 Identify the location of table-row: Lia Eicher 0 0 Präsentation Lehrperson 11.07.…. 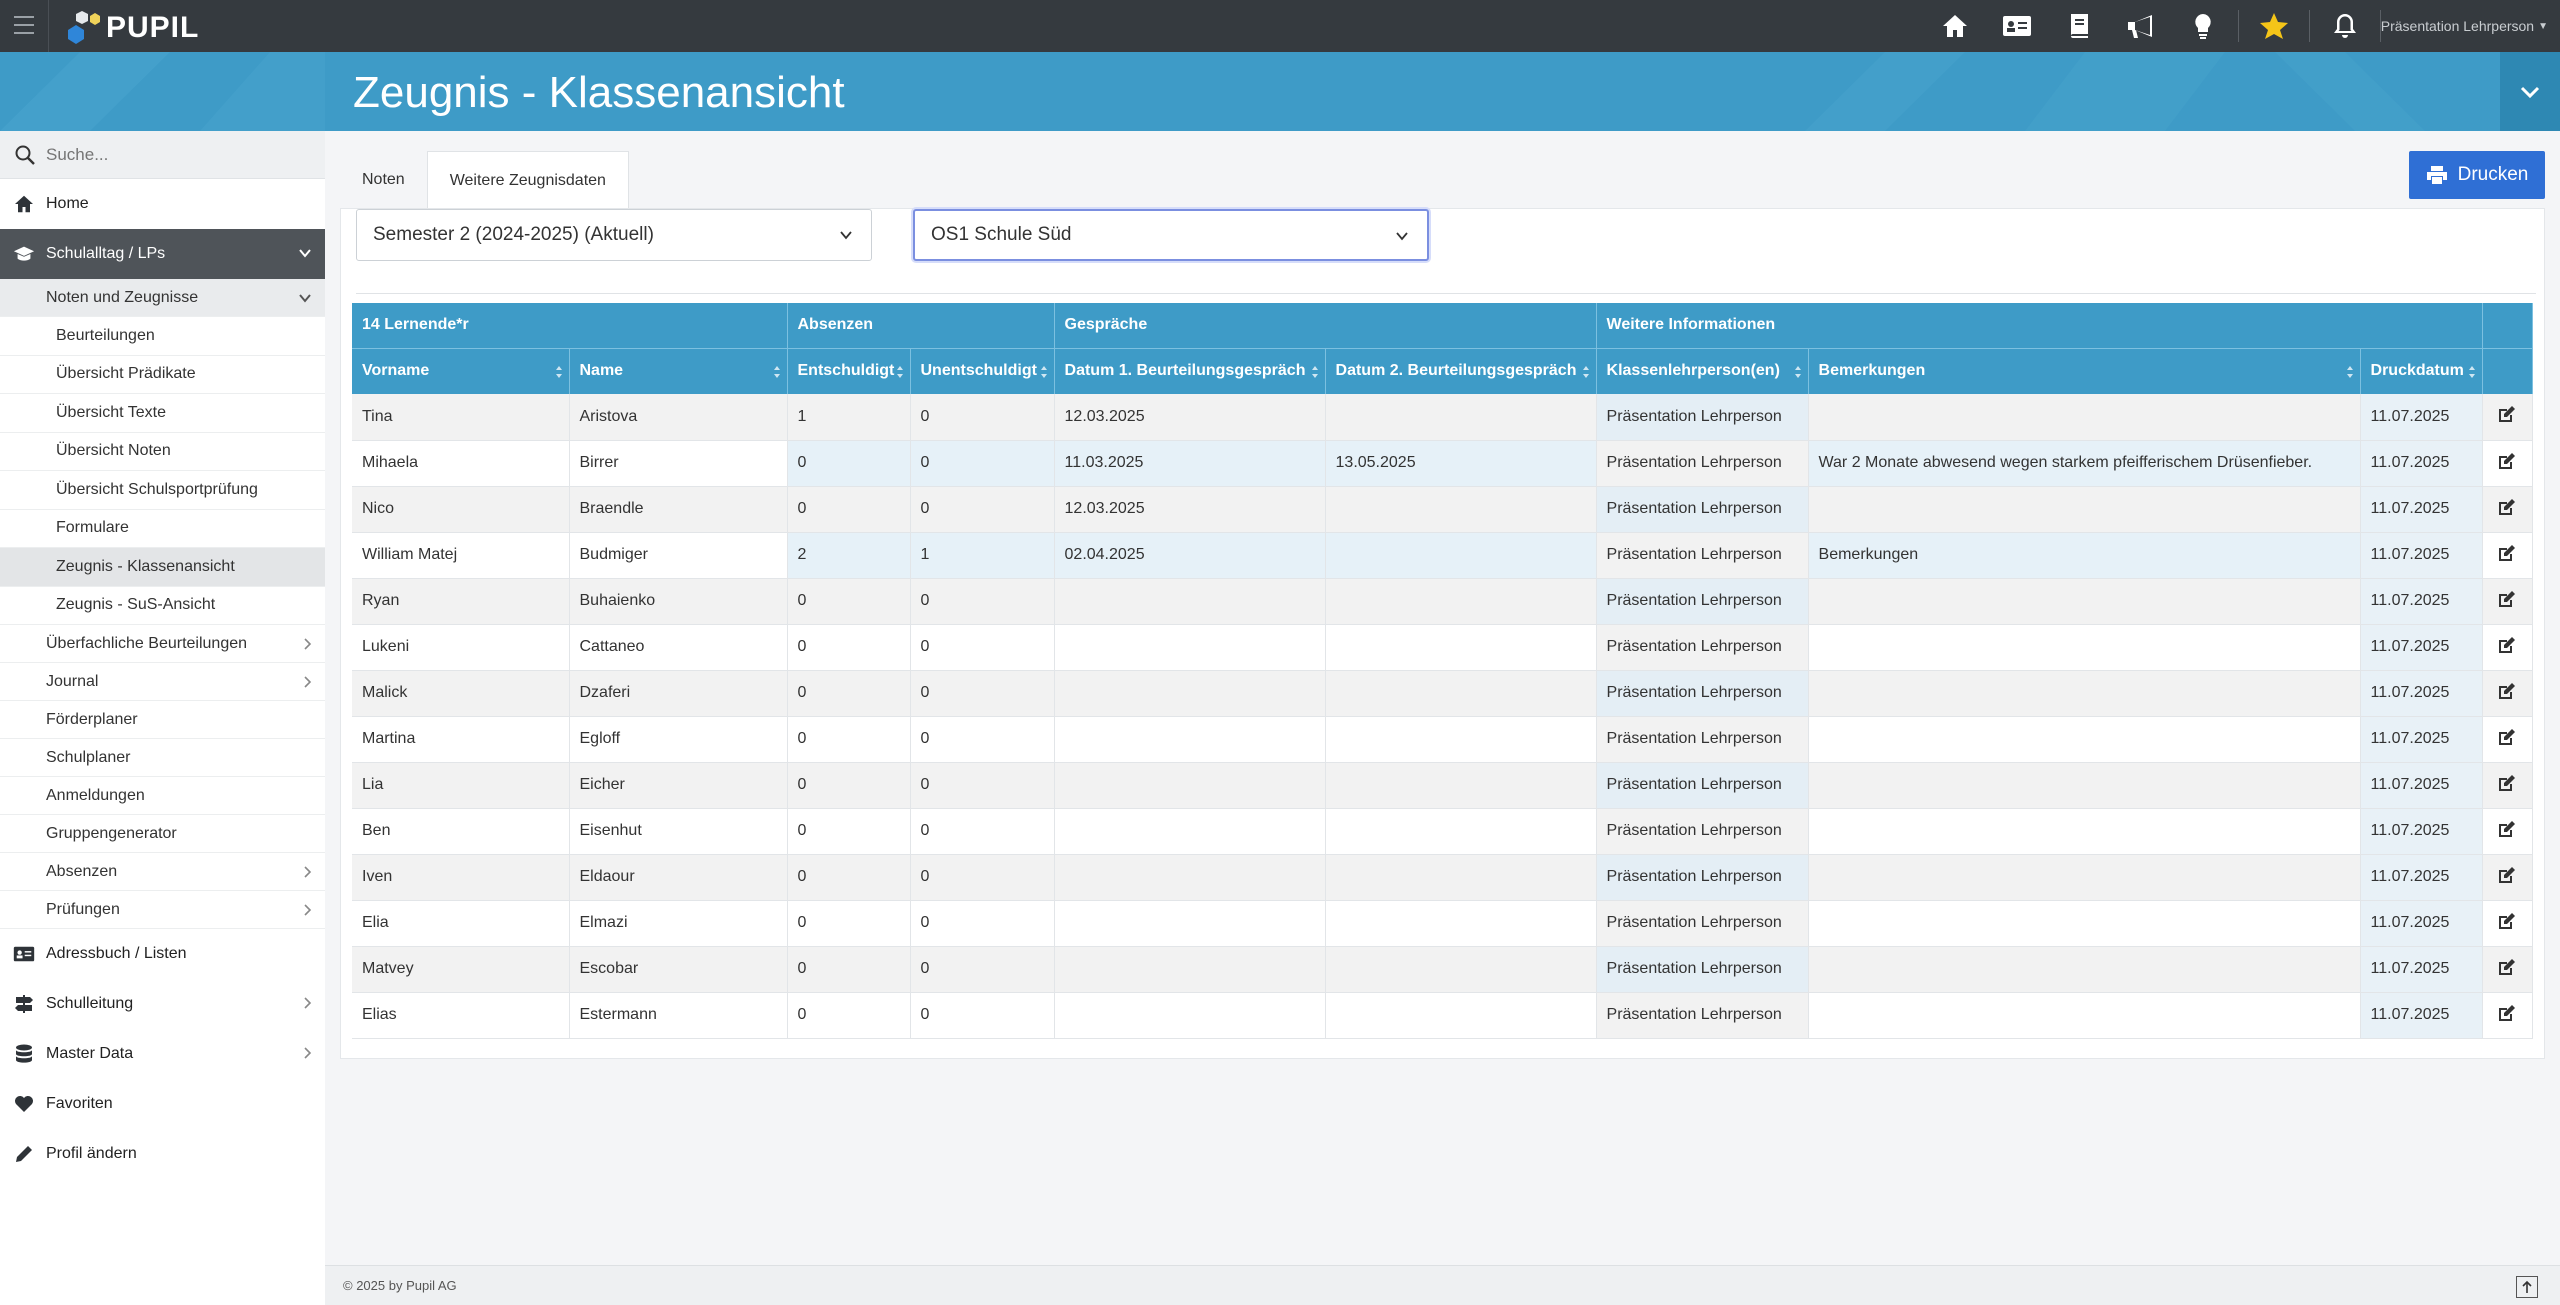
(1442, 785).